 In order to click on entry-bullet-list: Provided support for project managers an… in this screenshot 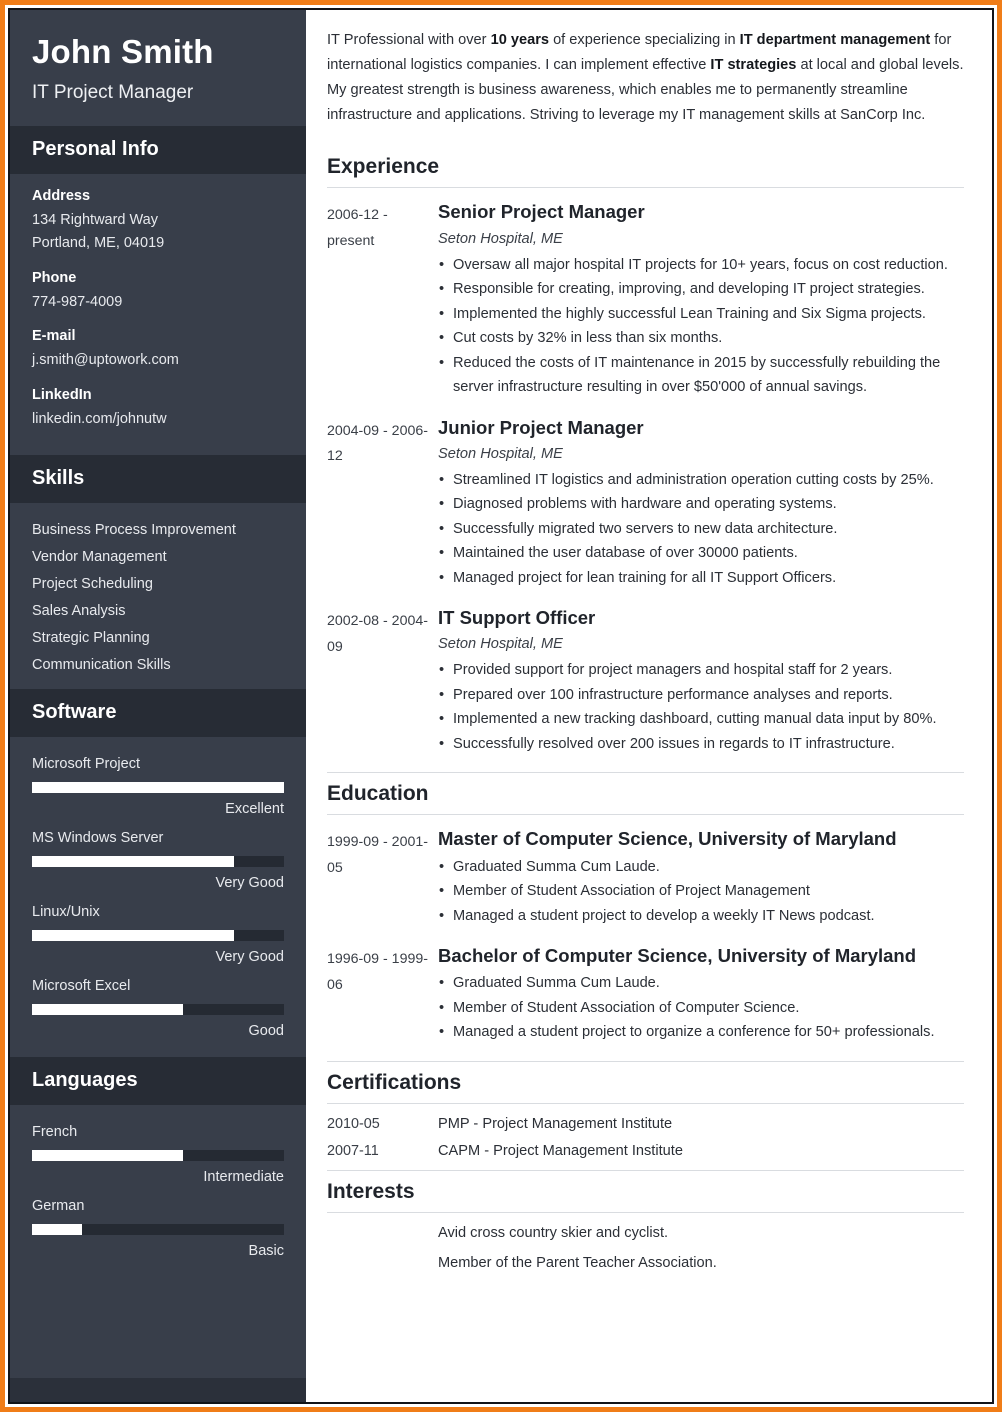, I will do `click(701, 707)`.